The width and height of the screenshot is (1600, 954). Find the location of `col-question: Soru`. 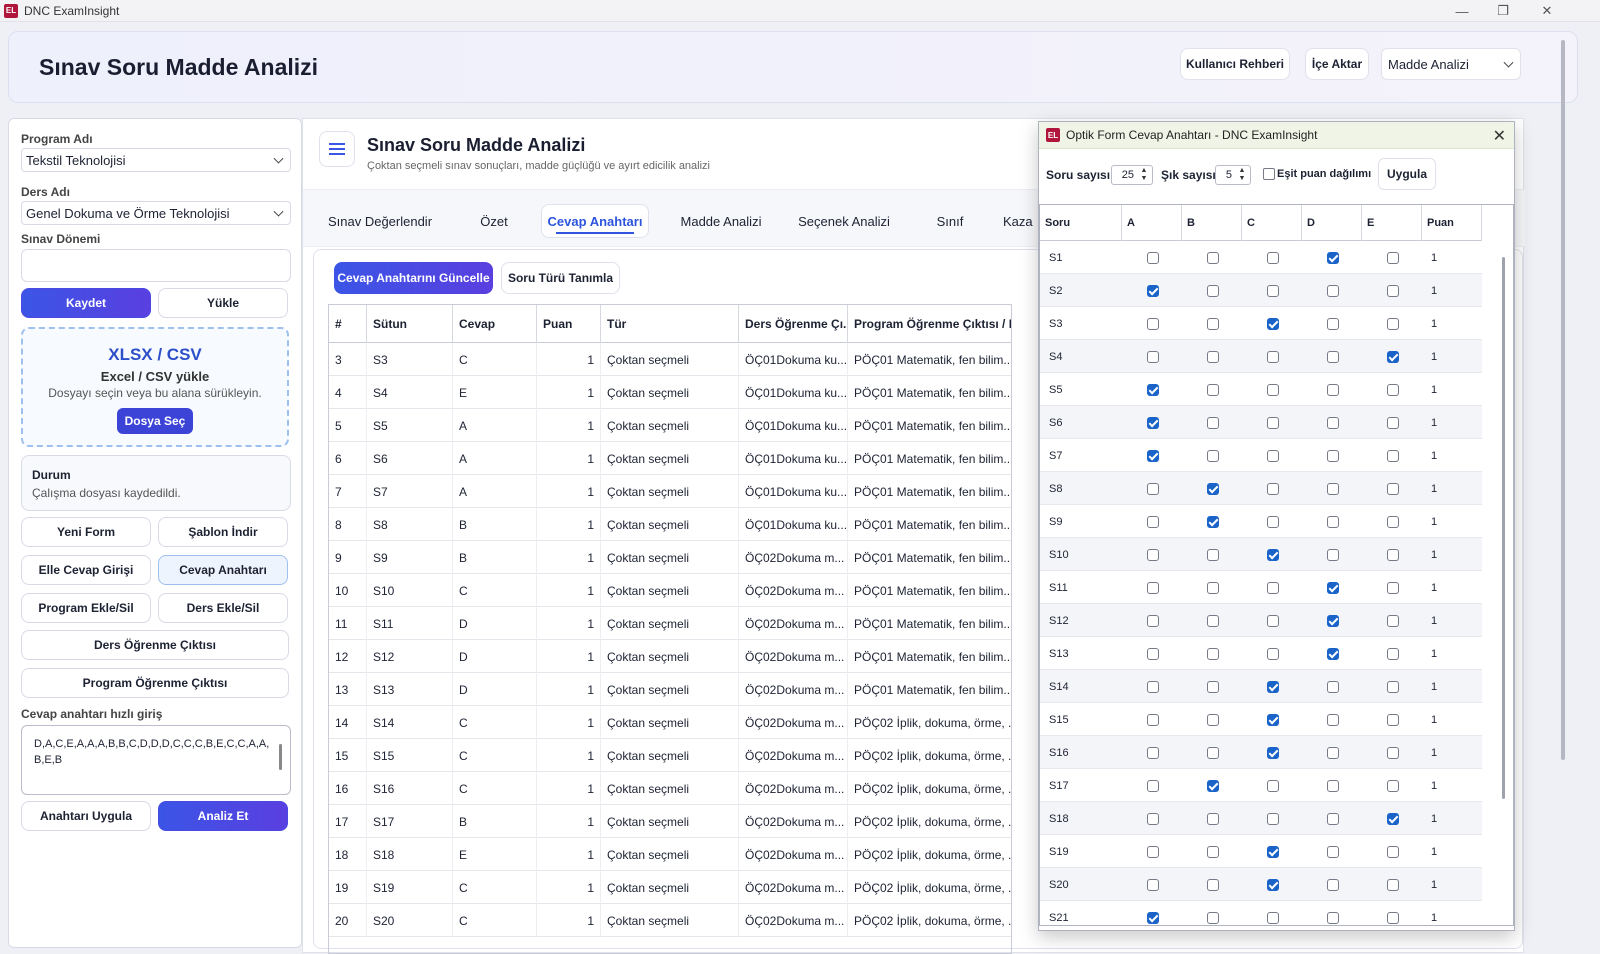

col-question: Soru is located at coordinates (1081, 223).